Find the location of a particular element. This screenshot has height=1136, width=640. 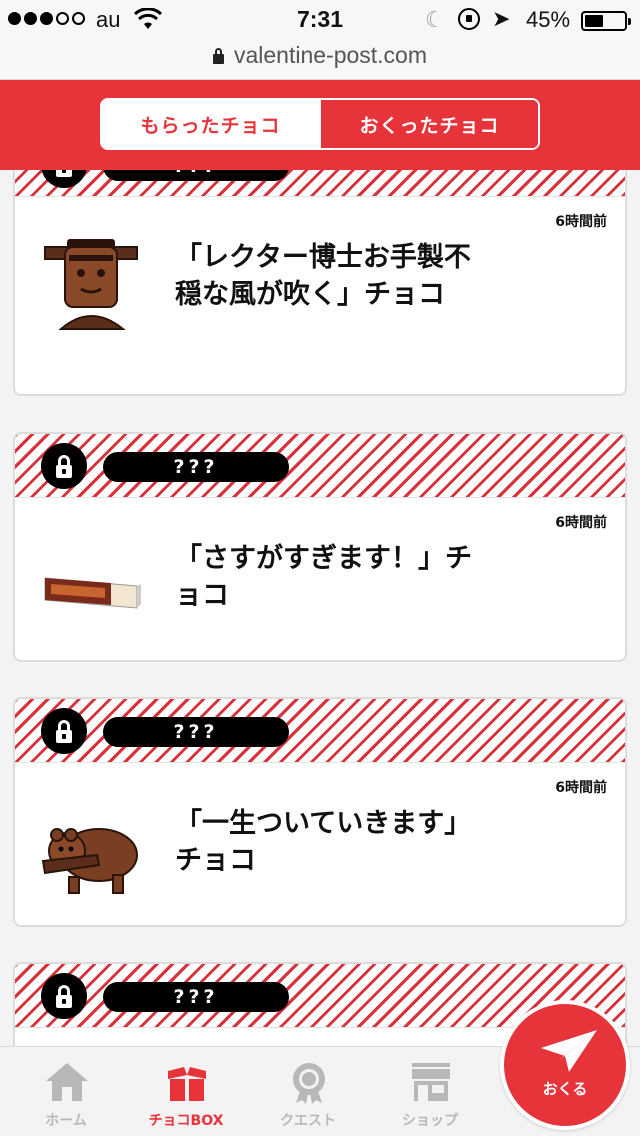

nav-label: ホーム is located at coordinates (66, 1121).